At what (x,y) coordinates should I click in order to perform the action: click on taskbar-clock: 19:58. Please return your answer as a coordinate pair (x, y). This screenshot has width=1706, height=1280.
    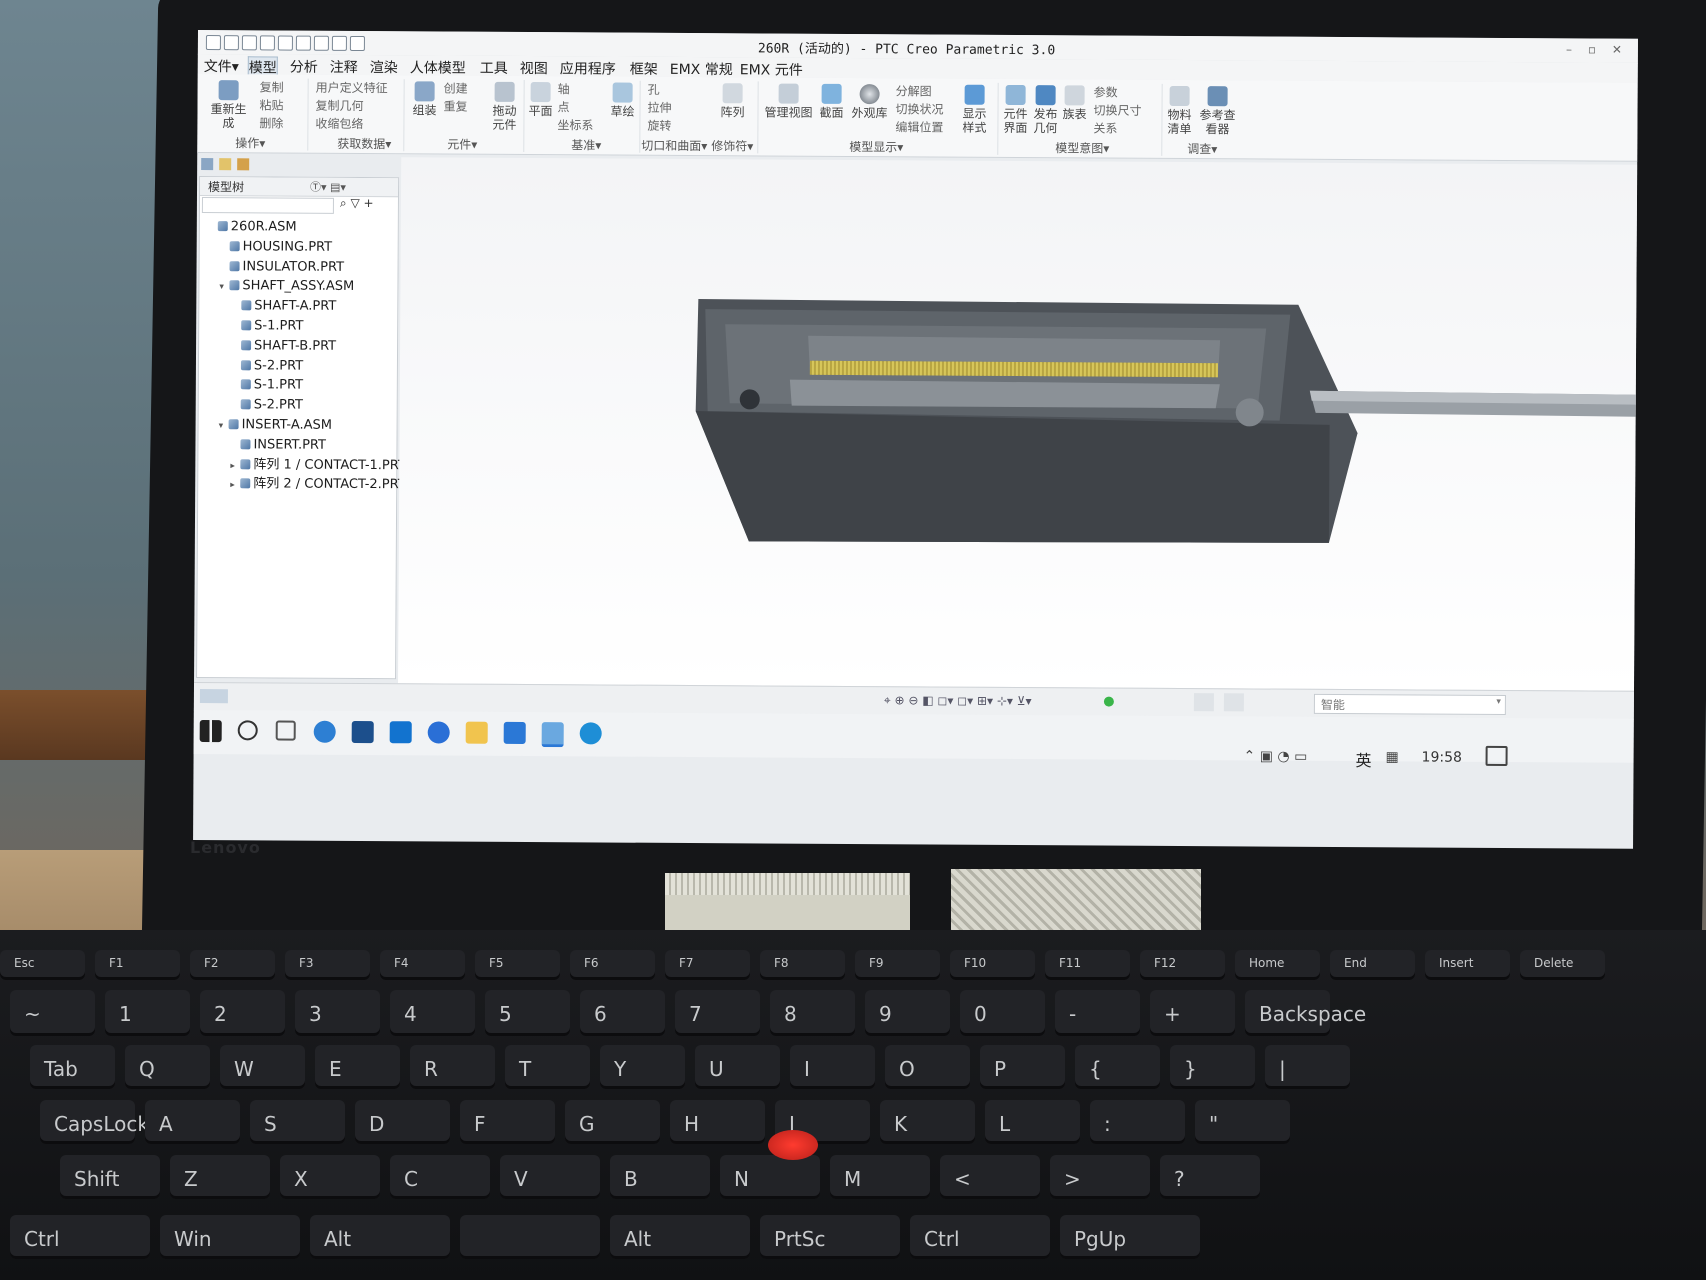
    Looking at the image, I should click on (1442, 757).